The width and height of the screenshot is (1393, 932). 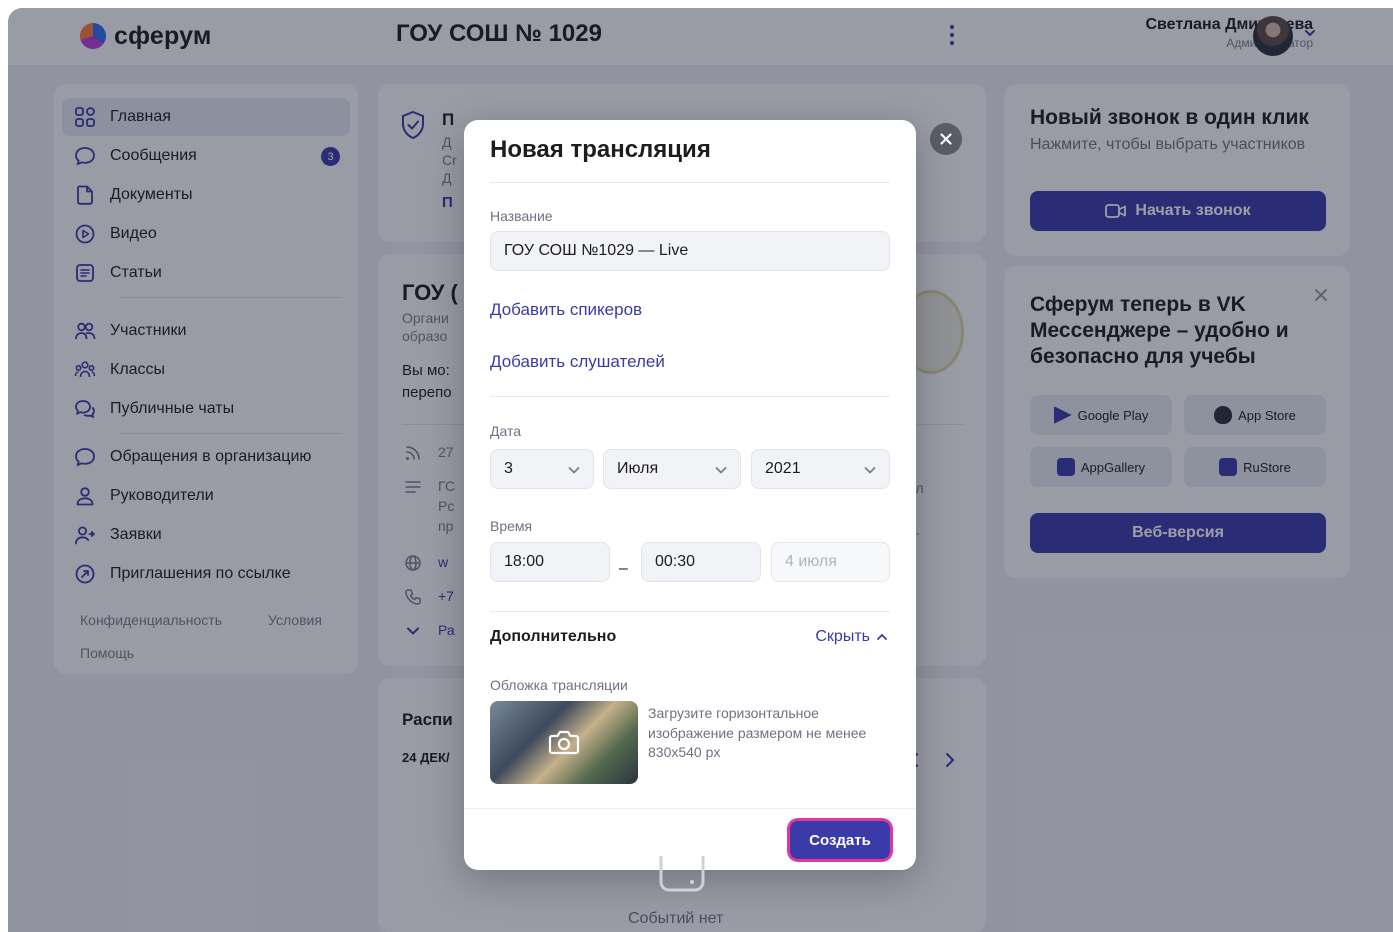 What do you see at coordinates (842, 636) in the screenshot?
I see `hide-label: Скрыть` at bounding box center [842, 636].